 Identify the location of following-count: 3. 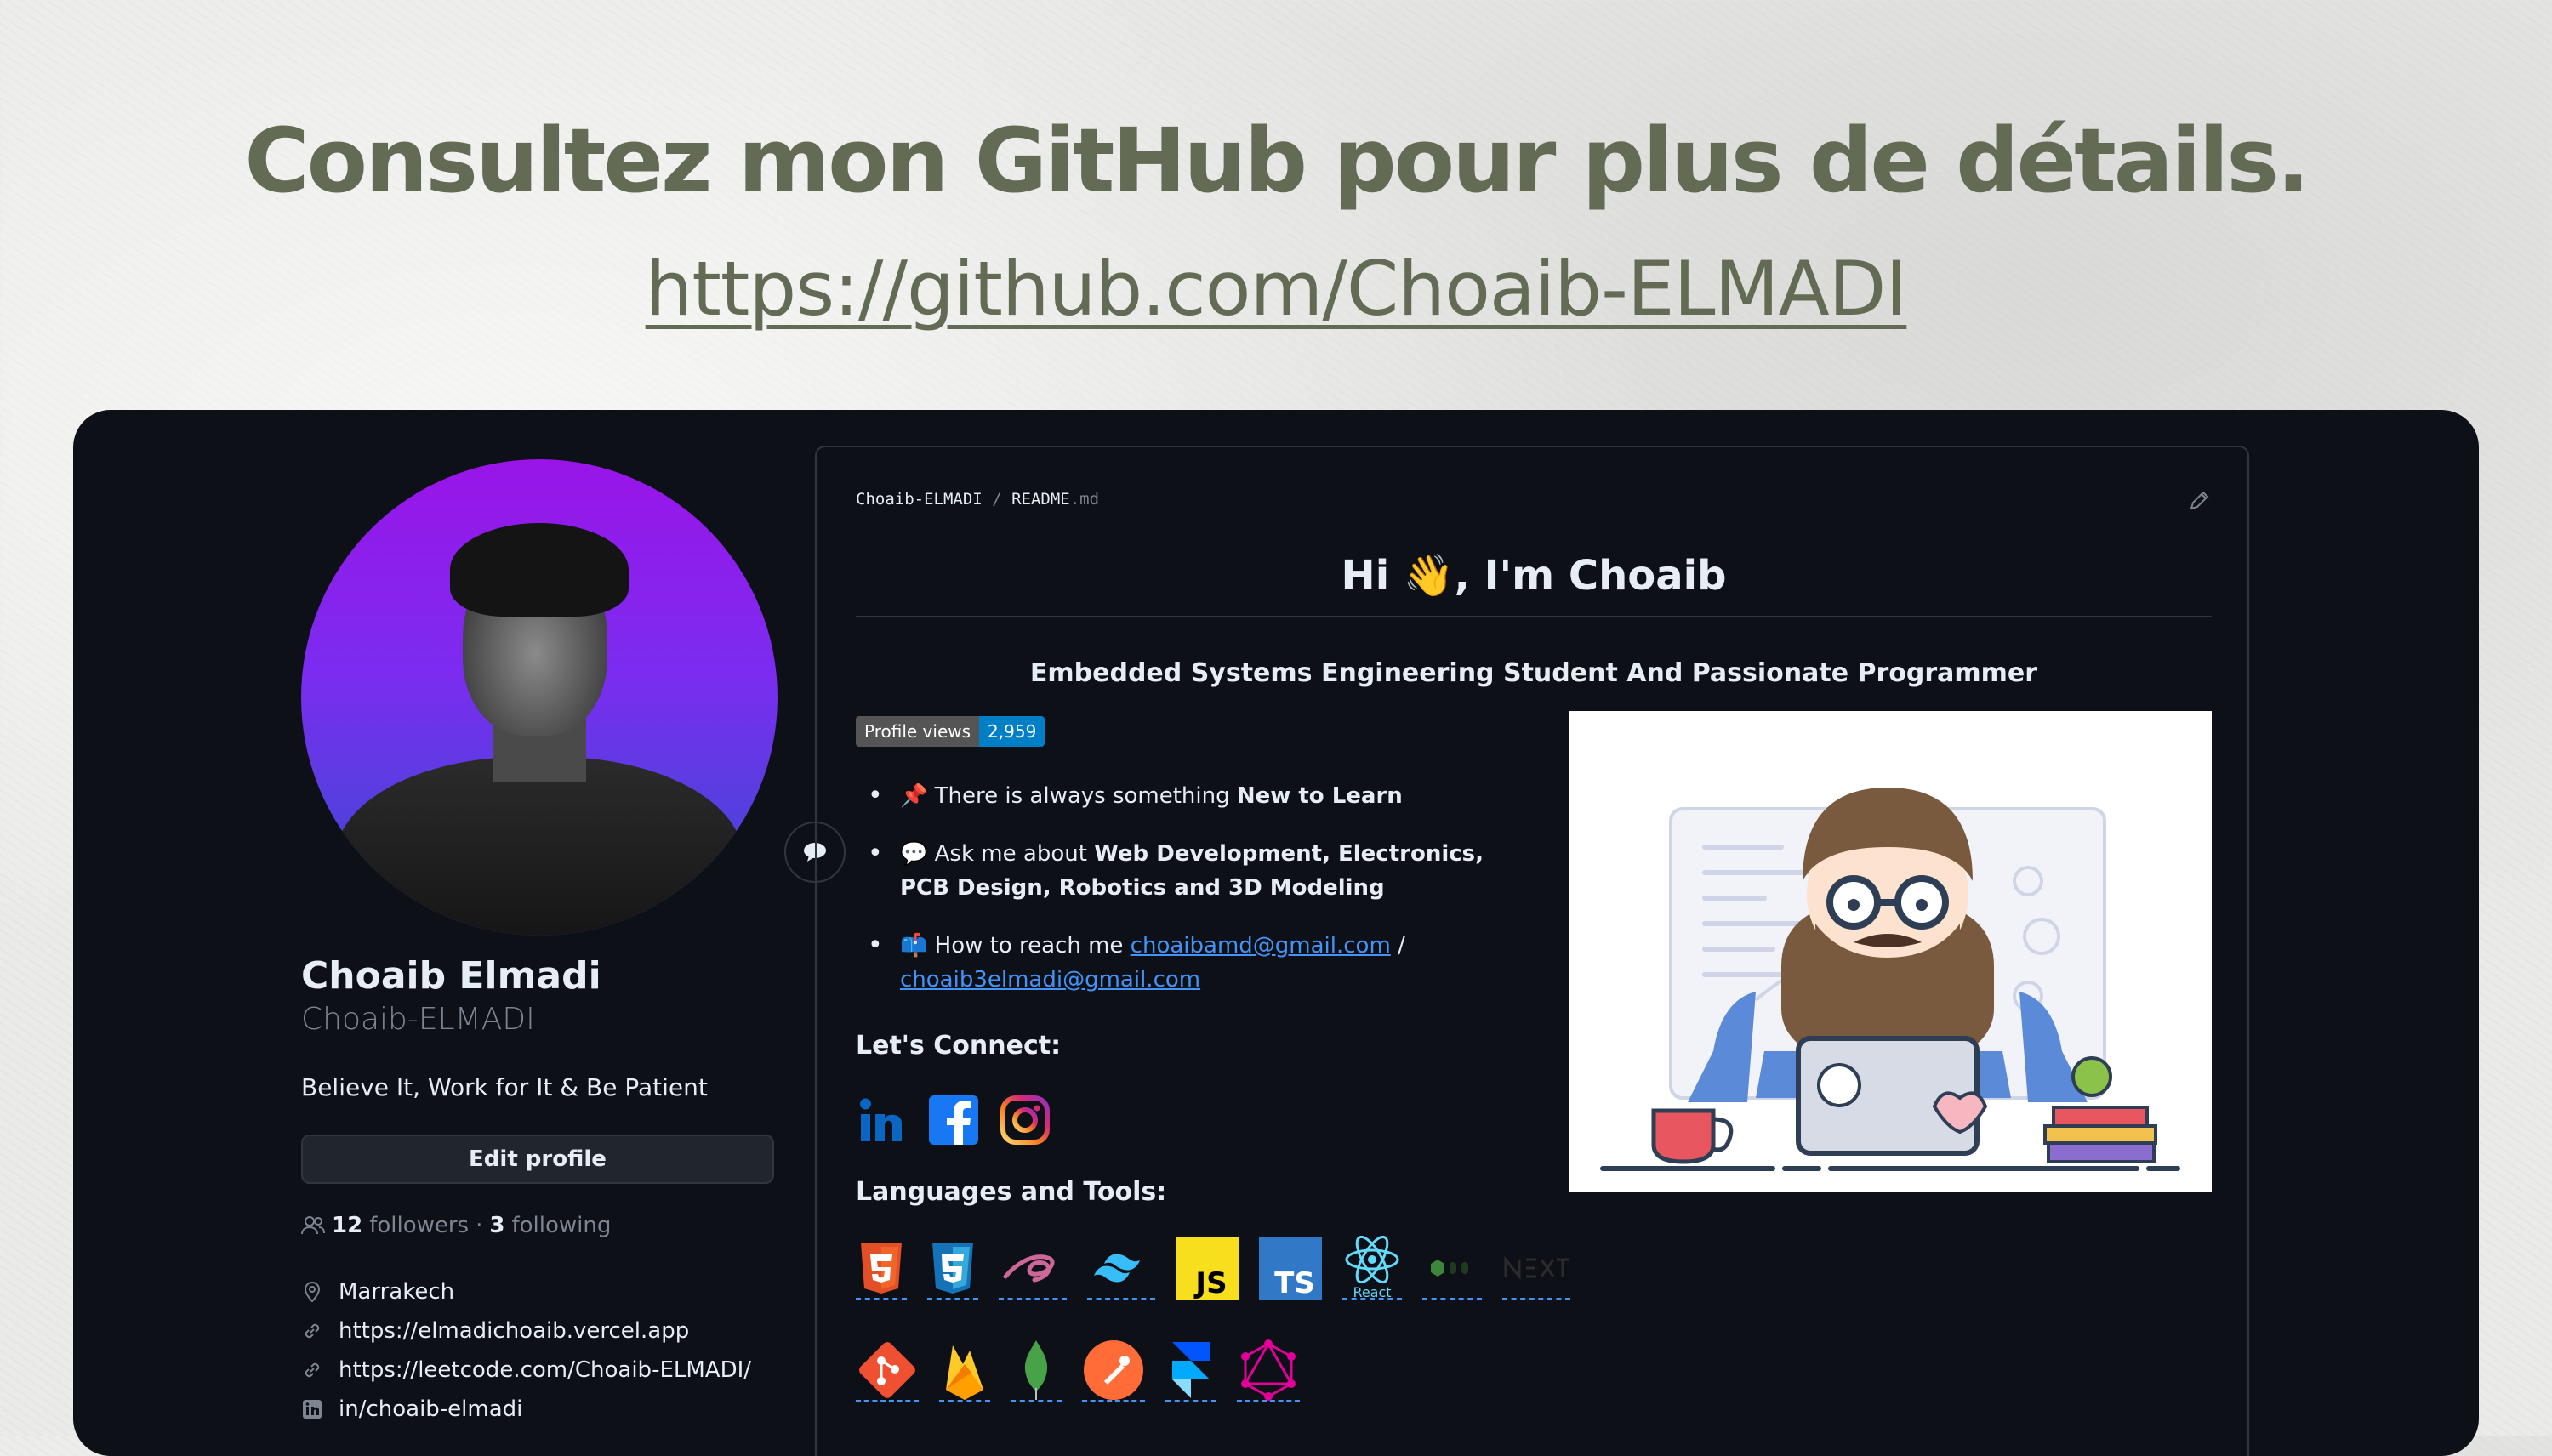
(497, 1225).